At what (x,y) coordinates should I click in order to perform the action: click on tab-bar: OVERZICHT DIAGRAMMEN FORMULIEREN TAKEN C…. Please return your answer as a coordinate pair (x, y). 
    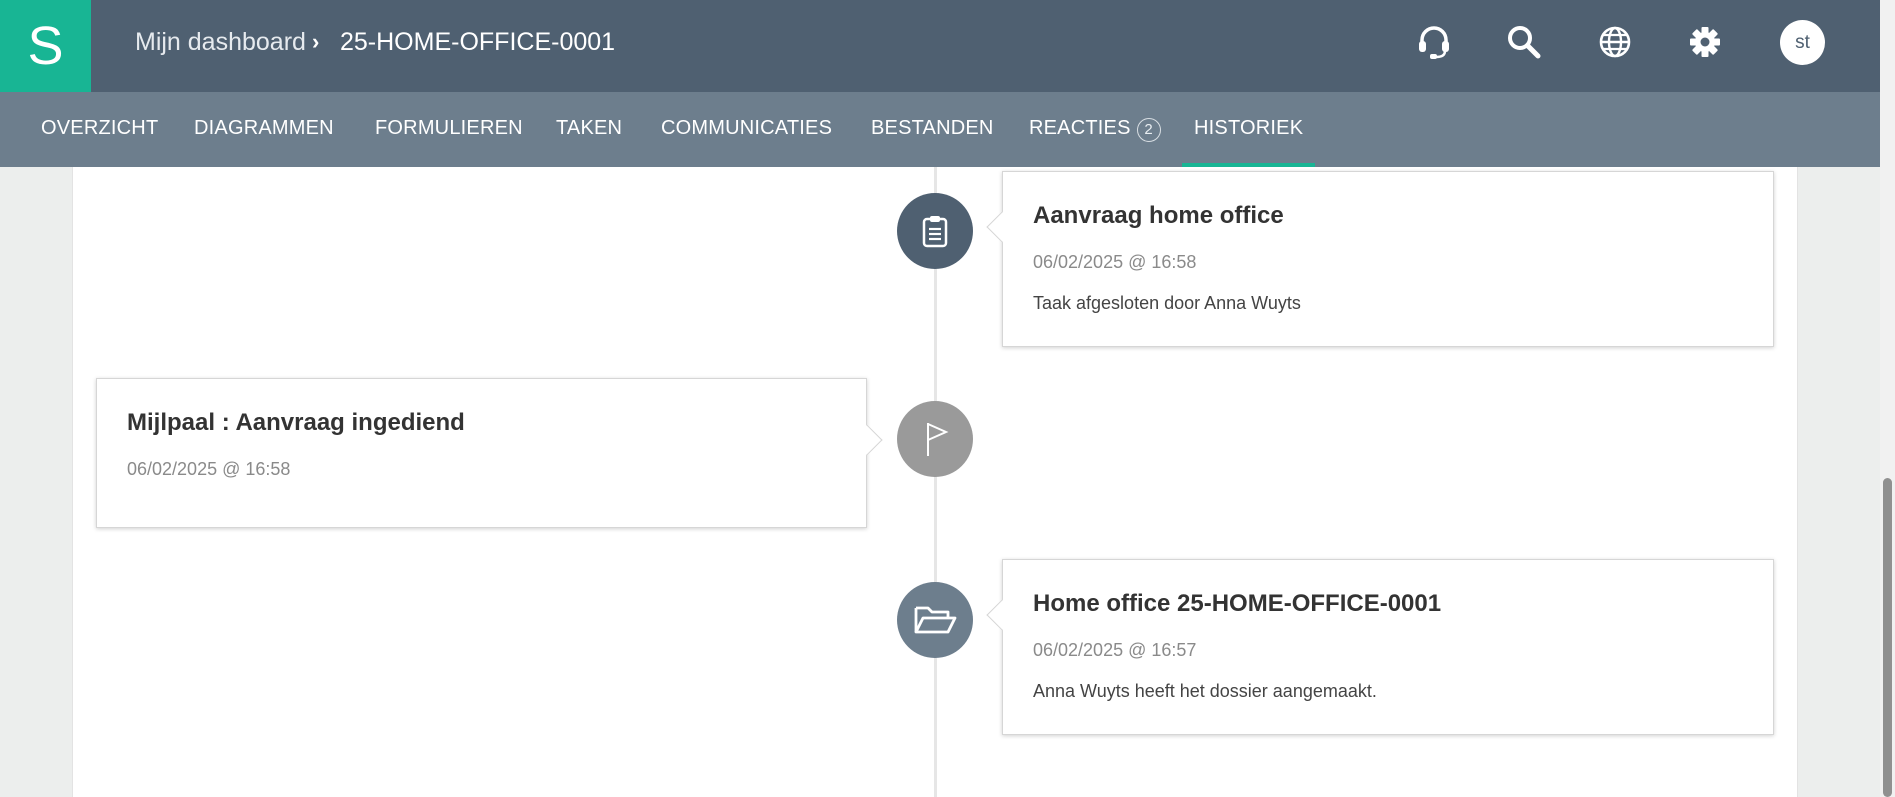
    Looking at the image, I should click on (940, 129).